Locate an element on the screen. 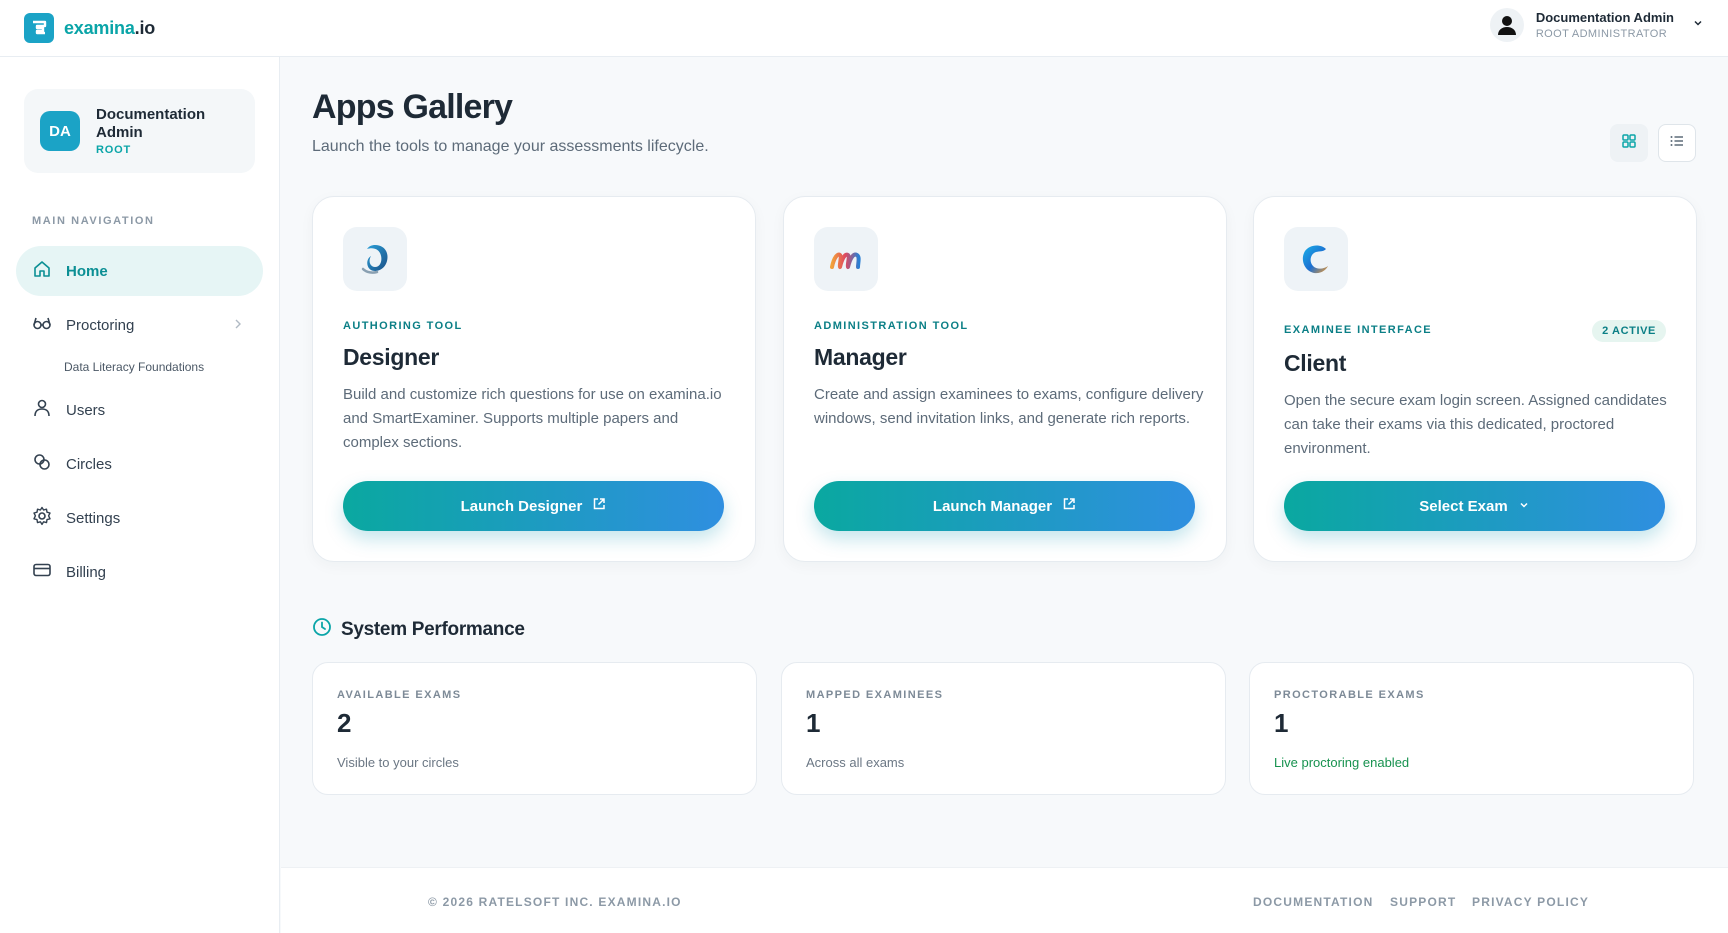 The width and height of the screenshot is (1728, 933). app-kicker: ADMINISTRATION TOOL is located at coordinates (891, 326).